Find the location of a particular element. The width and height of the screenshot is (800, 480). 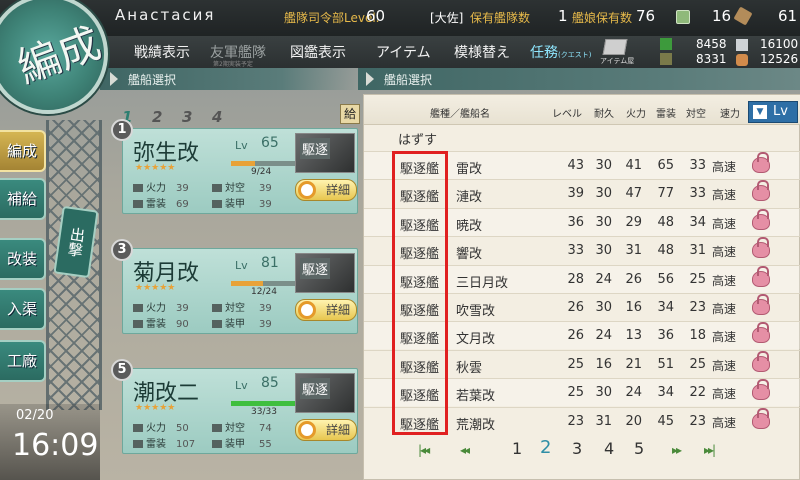

pager-prev-button: ◂◂ is located at coordinates (465, 450).